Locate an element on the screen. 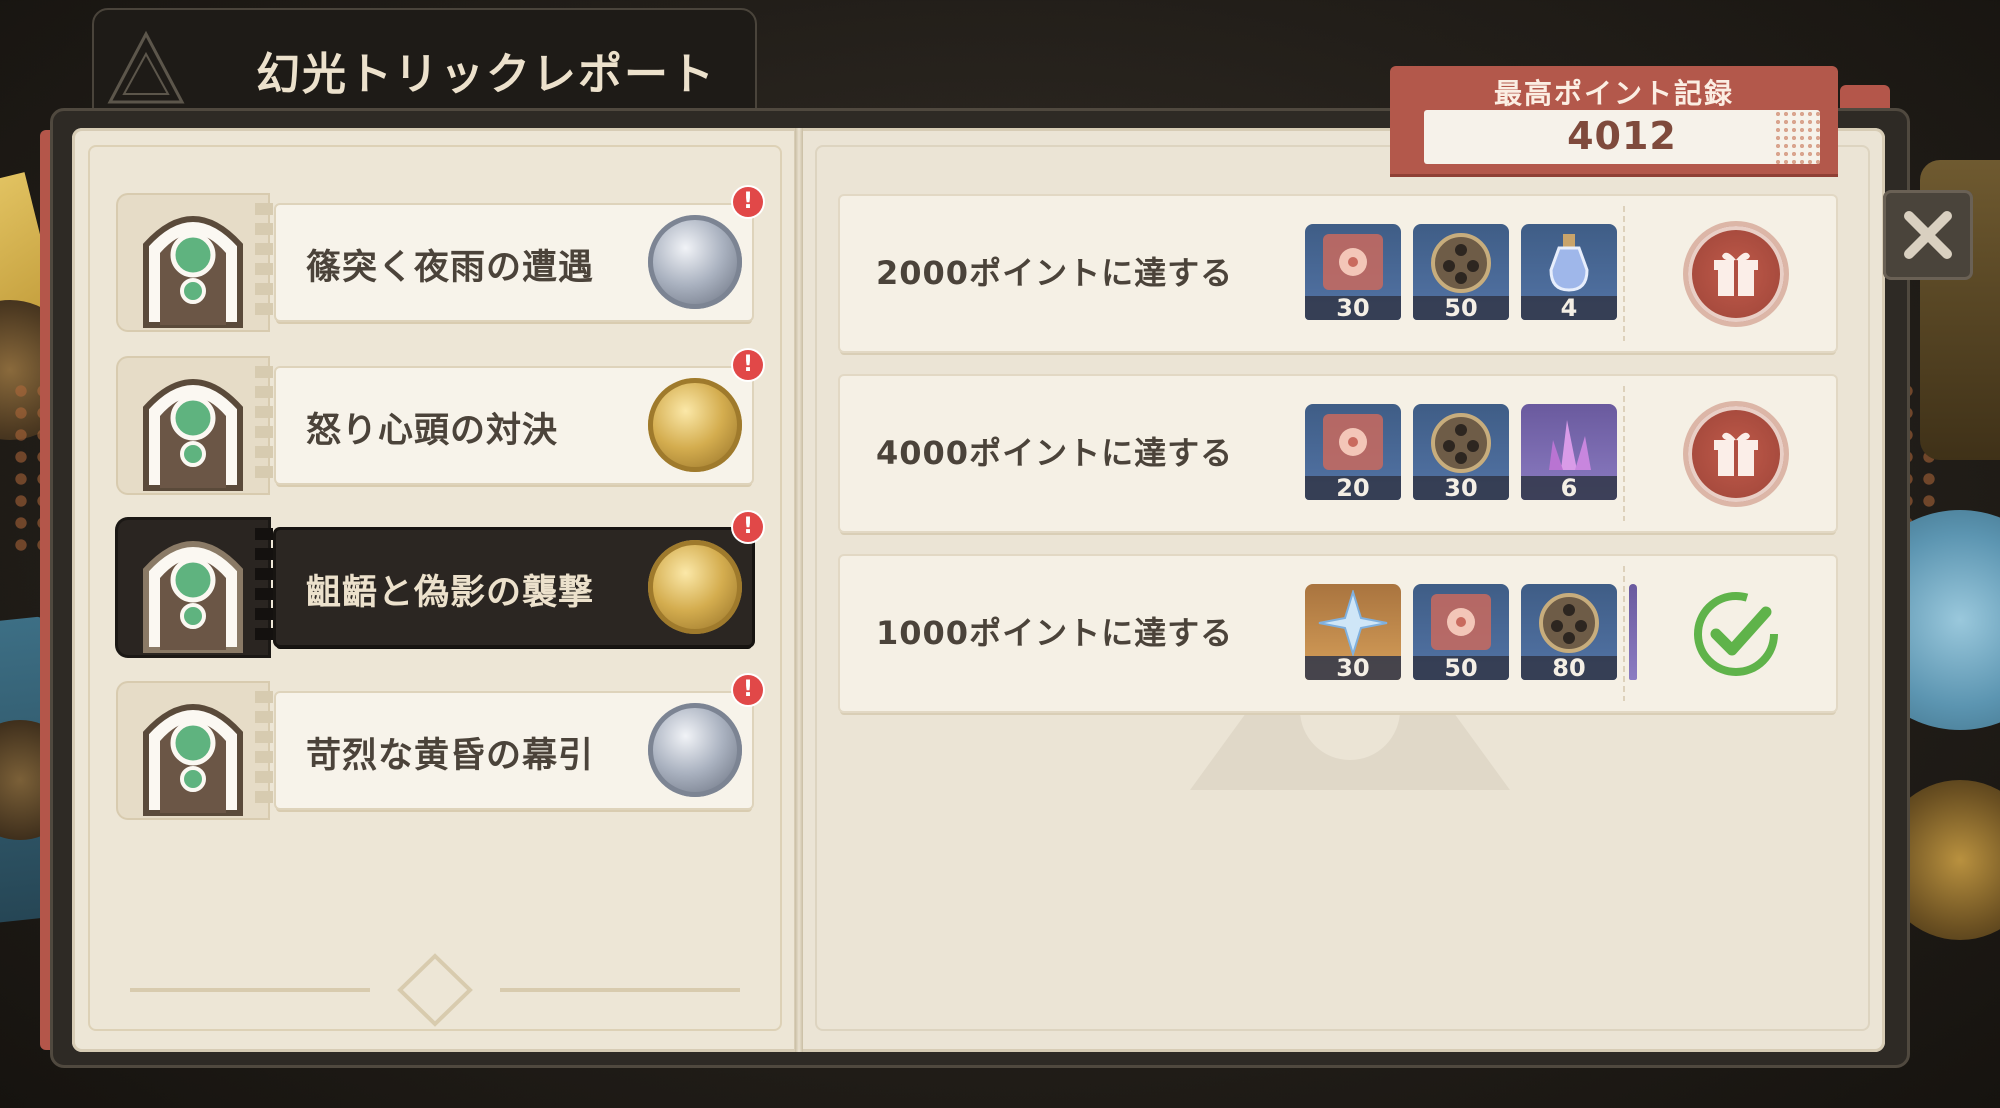 Image resolution: width=2000 pixels, height=1108 pixels. book-spine is located at coordinates (799, 590).